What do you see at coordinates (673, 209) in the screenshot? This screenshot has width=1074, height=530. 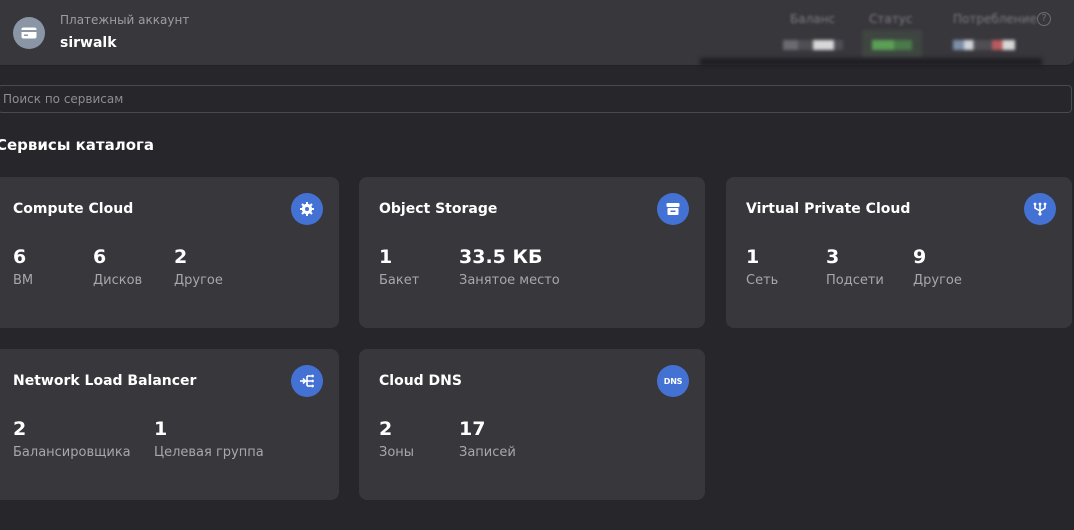 I see `storage-icon` at bounding box center [673, 209].